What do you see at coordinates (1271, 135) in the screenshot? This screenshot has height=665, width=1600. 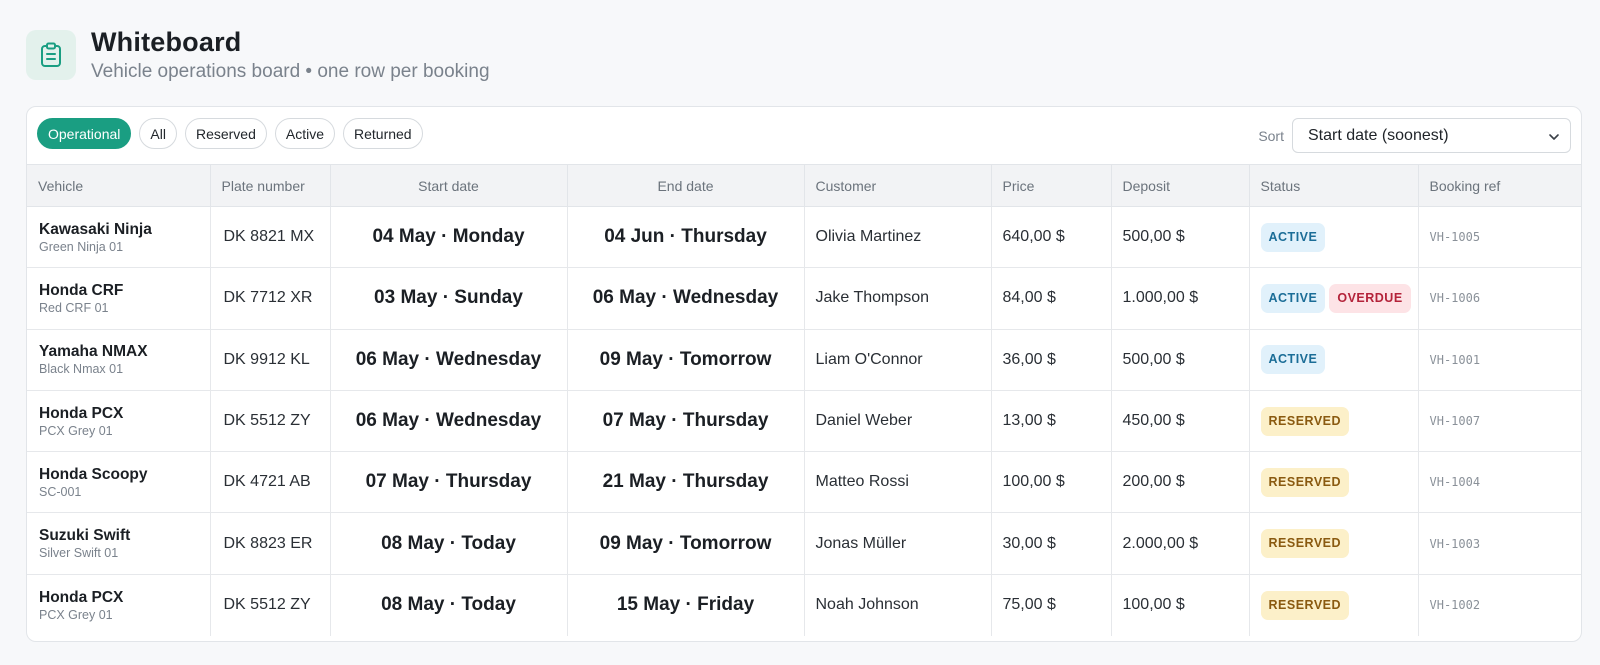 I see `sort-label: Sort` at bounding box center [1271, 135].